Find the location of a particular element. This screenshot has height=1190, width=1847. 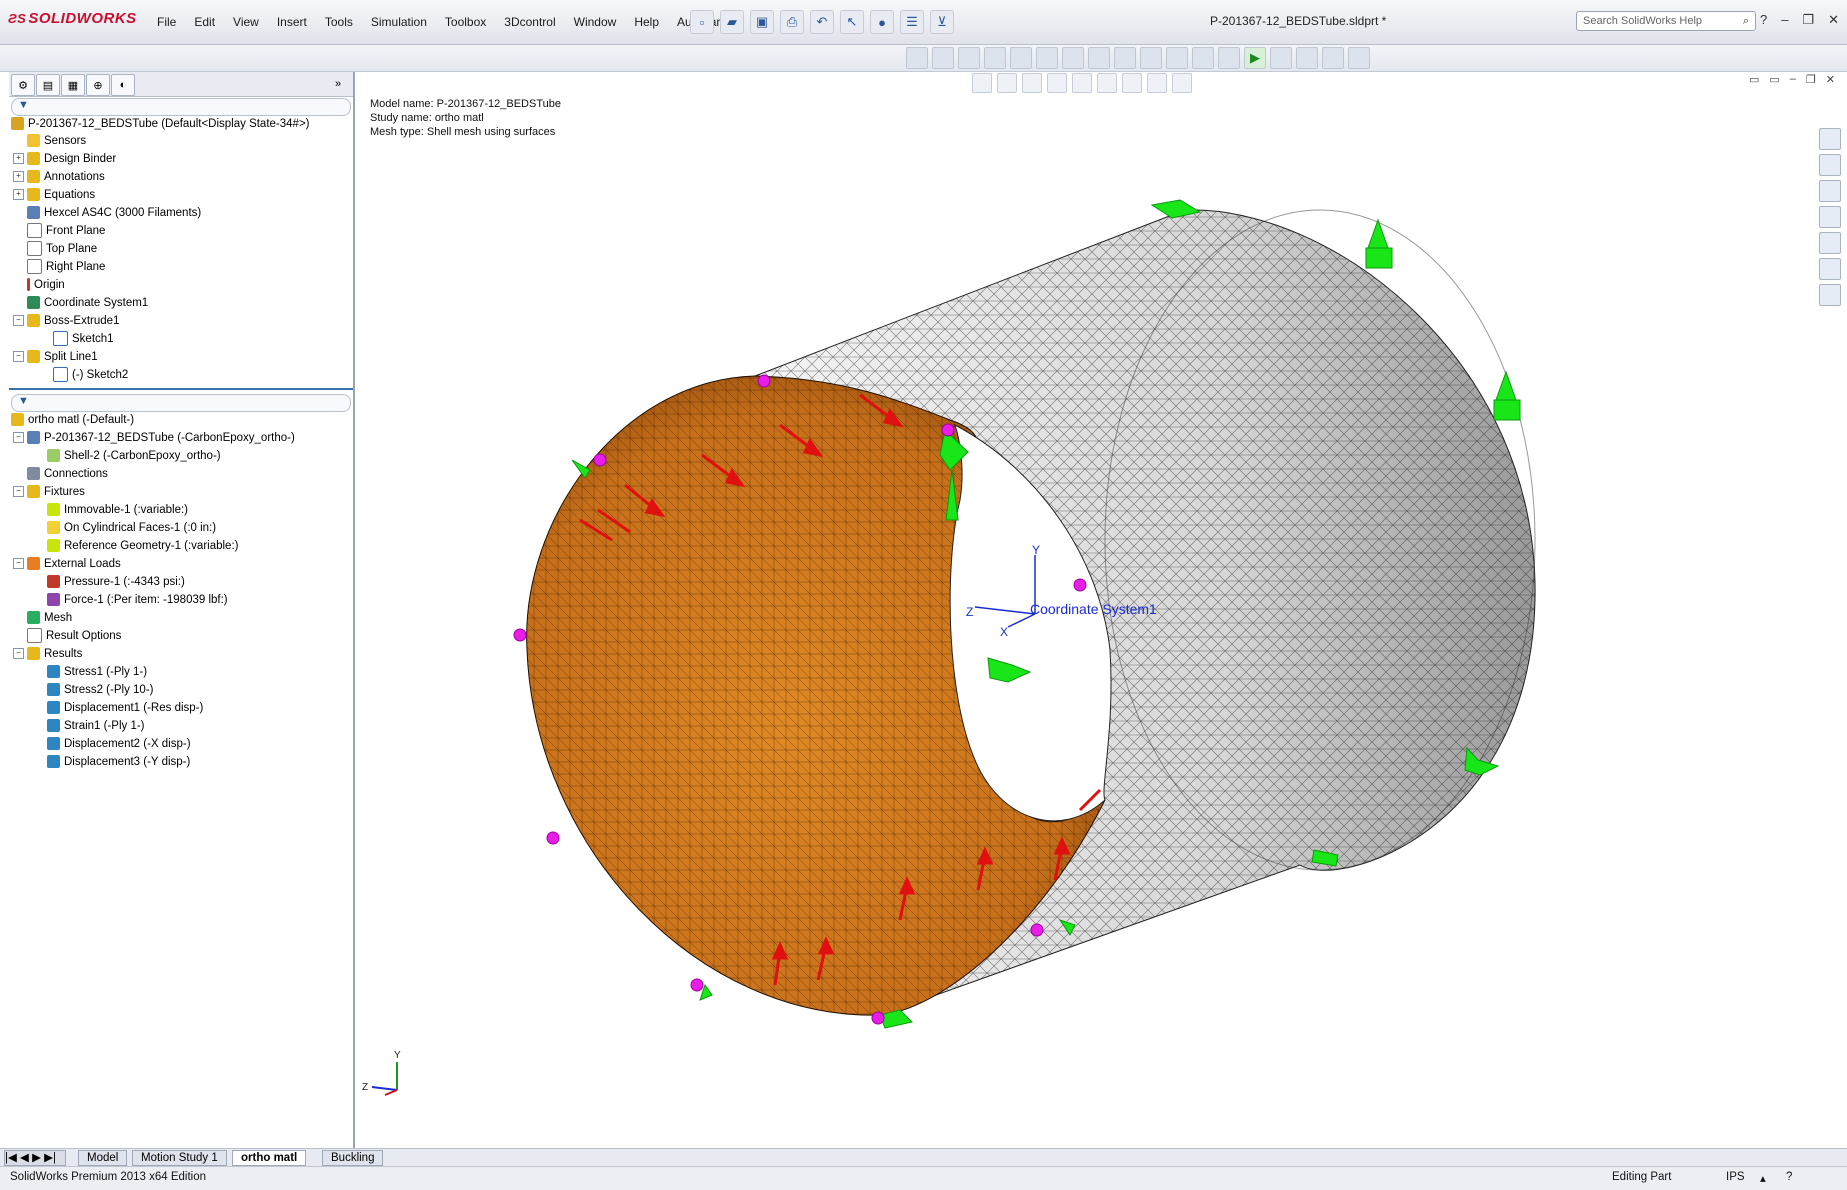

tree-item-sensors: Sensors is located at coordinates (49, 141).